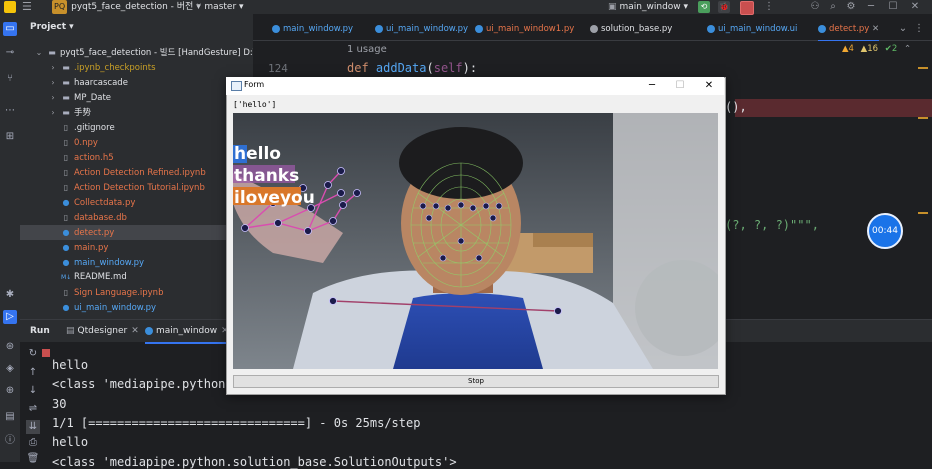  Describe the element at coordinates (220, 7) in the screenshot. I see `branch-selector: ⑂ master ▾` at that location.